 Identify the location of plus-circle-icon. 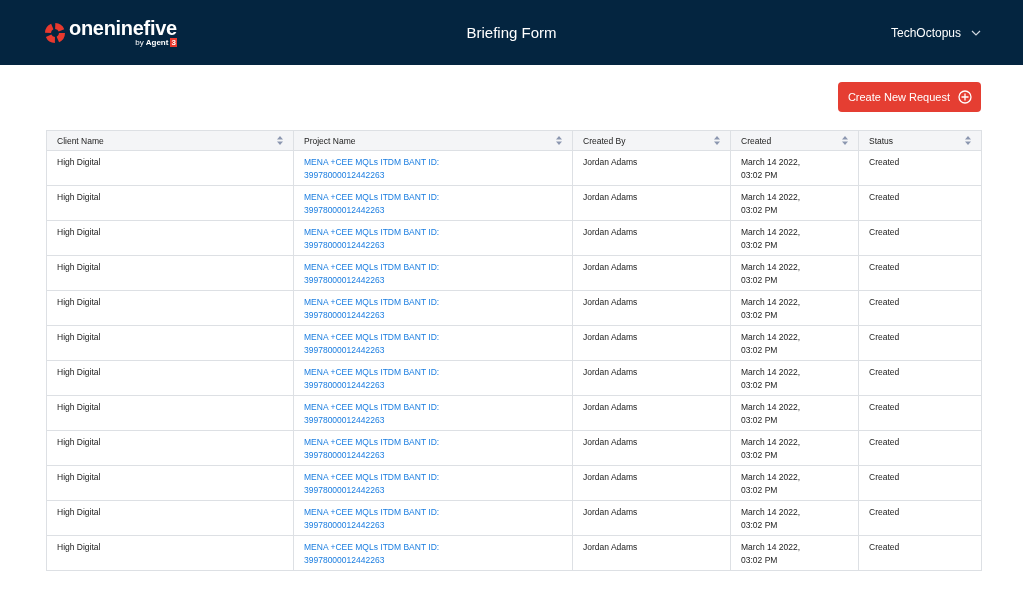
(965, 97).